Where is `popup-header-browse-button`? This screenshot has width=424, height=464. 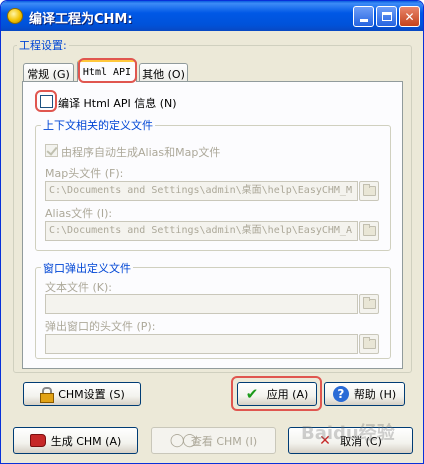
popup-header-browse-button is located at coordinates (369, 344).